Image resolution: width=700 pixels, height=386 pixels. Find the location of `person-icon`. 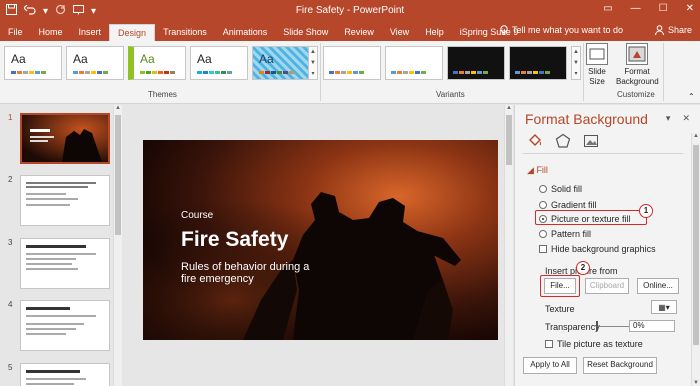

person-icon is located at coordinates (659, 31).